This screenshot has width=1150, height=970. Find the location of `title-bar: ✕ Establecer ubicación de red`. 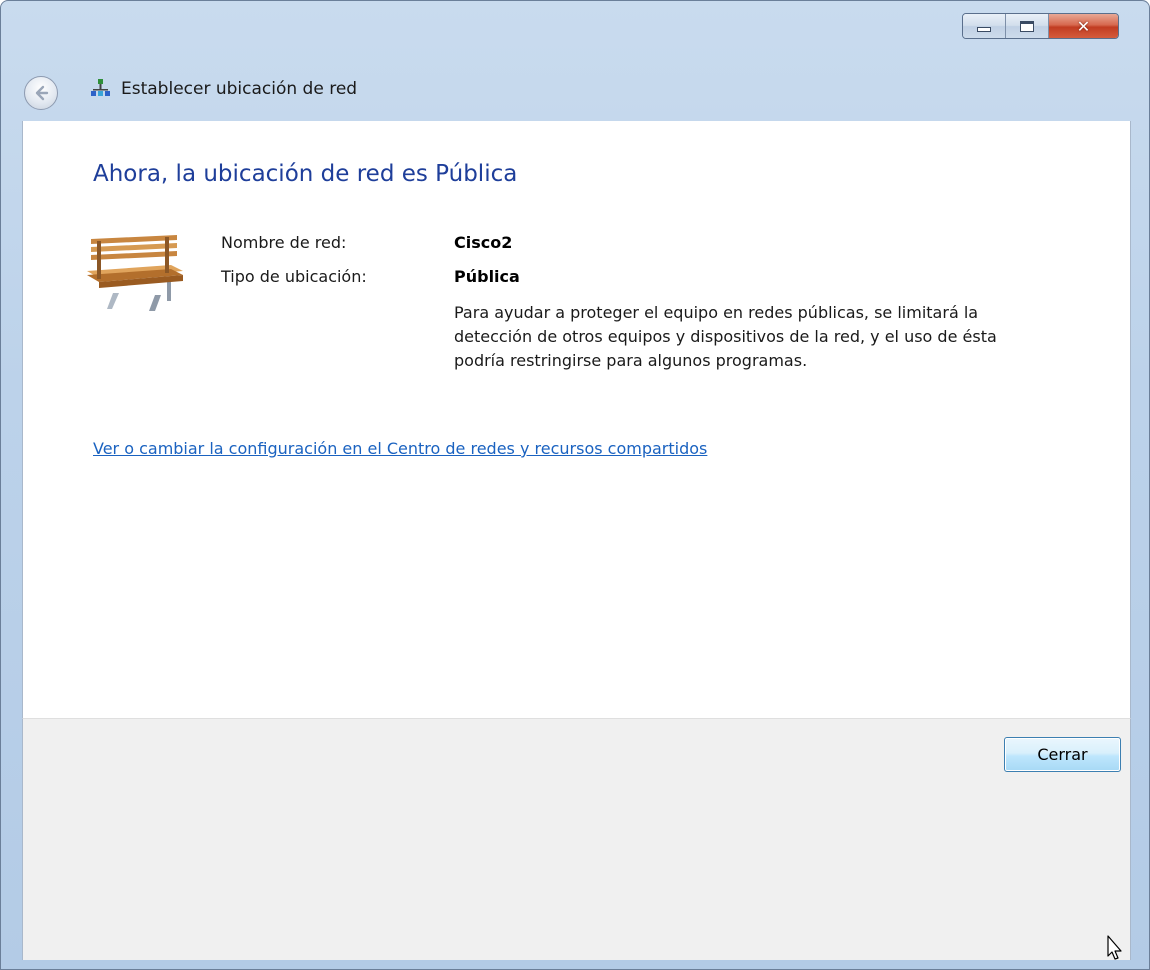

title-bar: ✕ Establecer ubicación de red is located at coordinates (575, 61).